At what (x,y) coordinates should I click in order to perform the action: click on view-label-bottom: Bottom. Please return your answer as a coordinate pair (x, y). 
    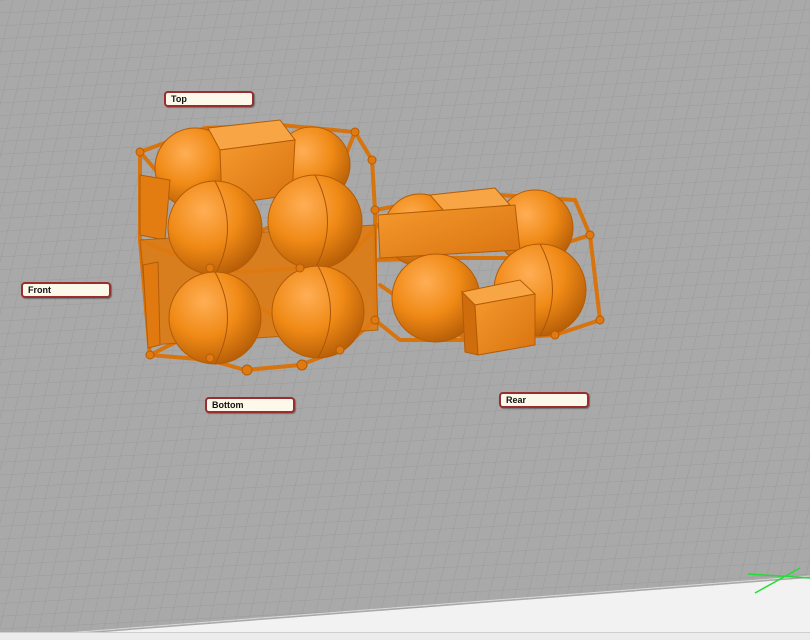
    Looking at the image, I should click on (250, 405).